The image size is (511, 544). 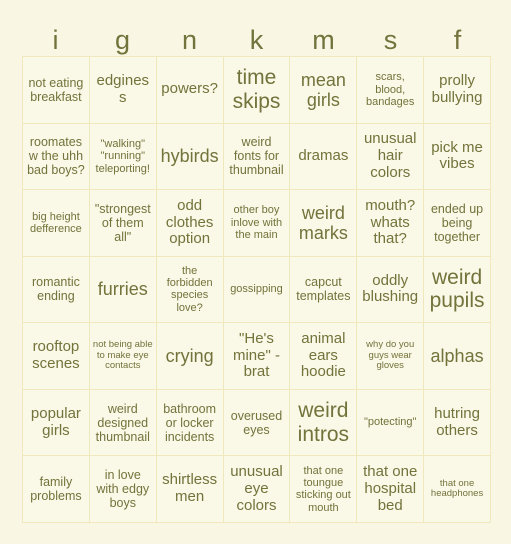 I want to click on bingo-cell: mean girls, so click(x=324, y=90).